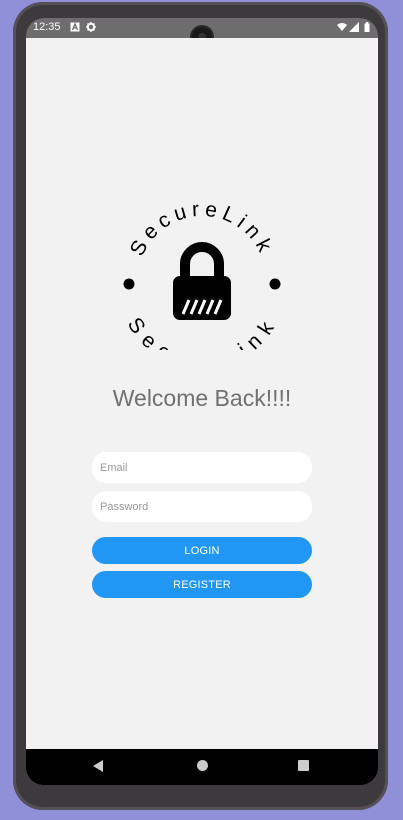 The width and height of the screenshot is (403, 820). I want to click on register-button: REGISTER, so click(202, 584).